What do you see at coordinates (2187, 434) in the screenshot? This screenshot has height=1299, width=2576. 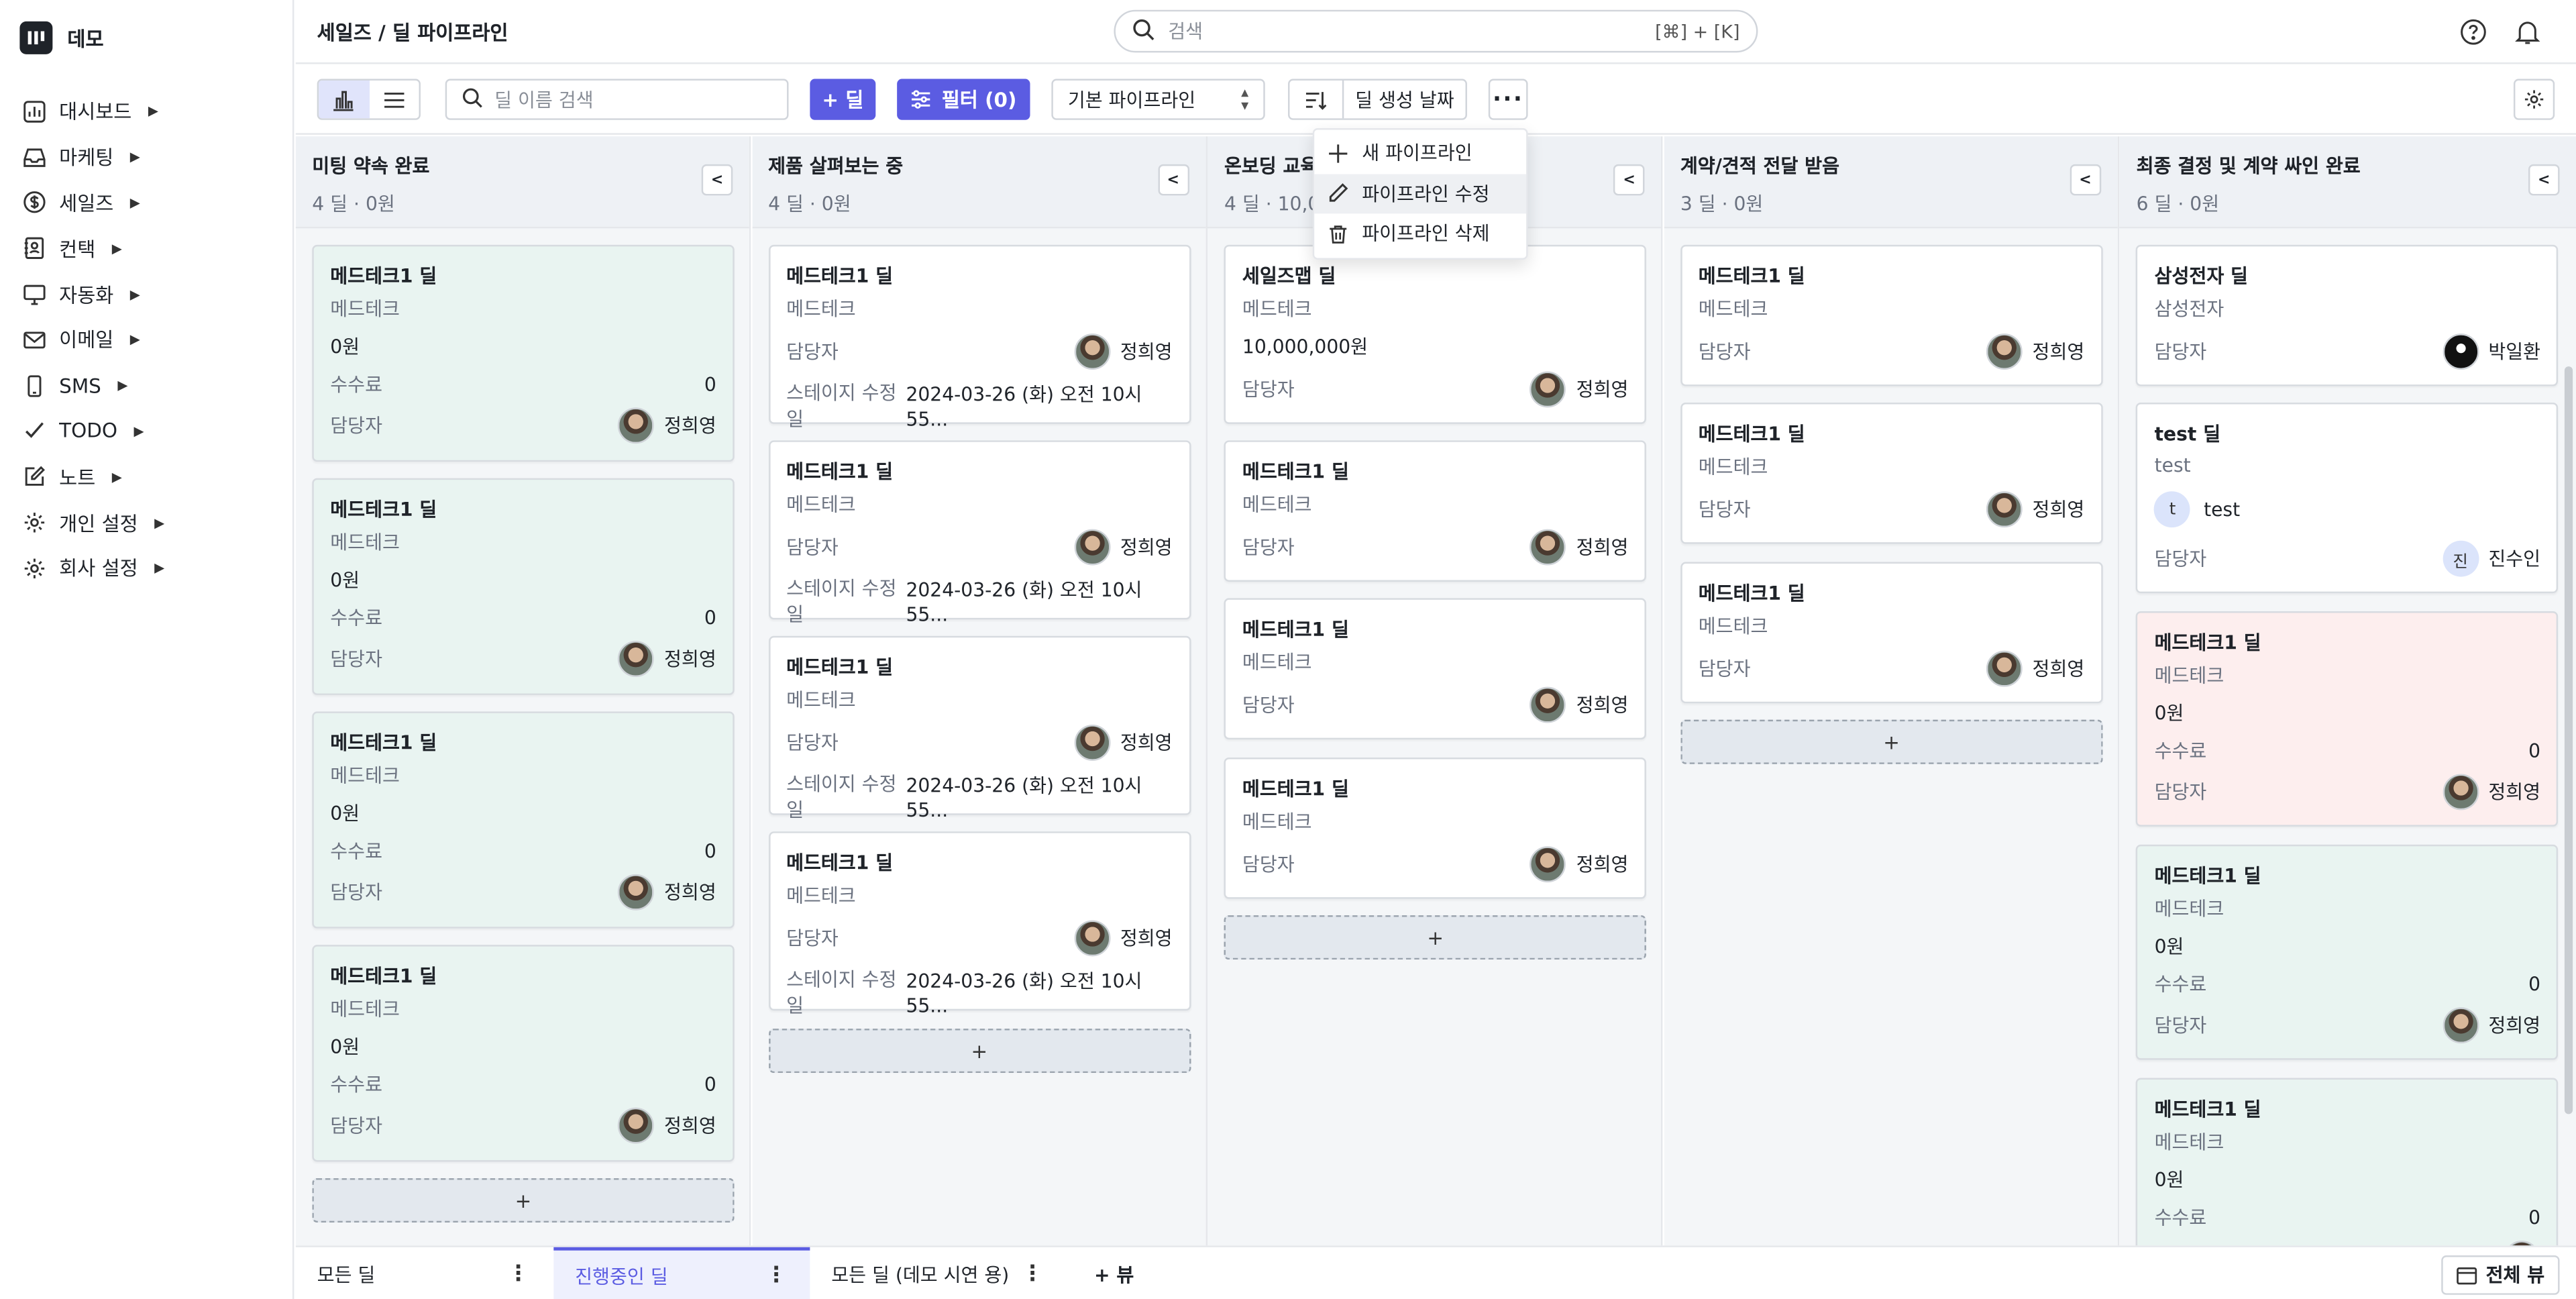 I see `deal-title: test 딜` at bounding box center [2187, 434].